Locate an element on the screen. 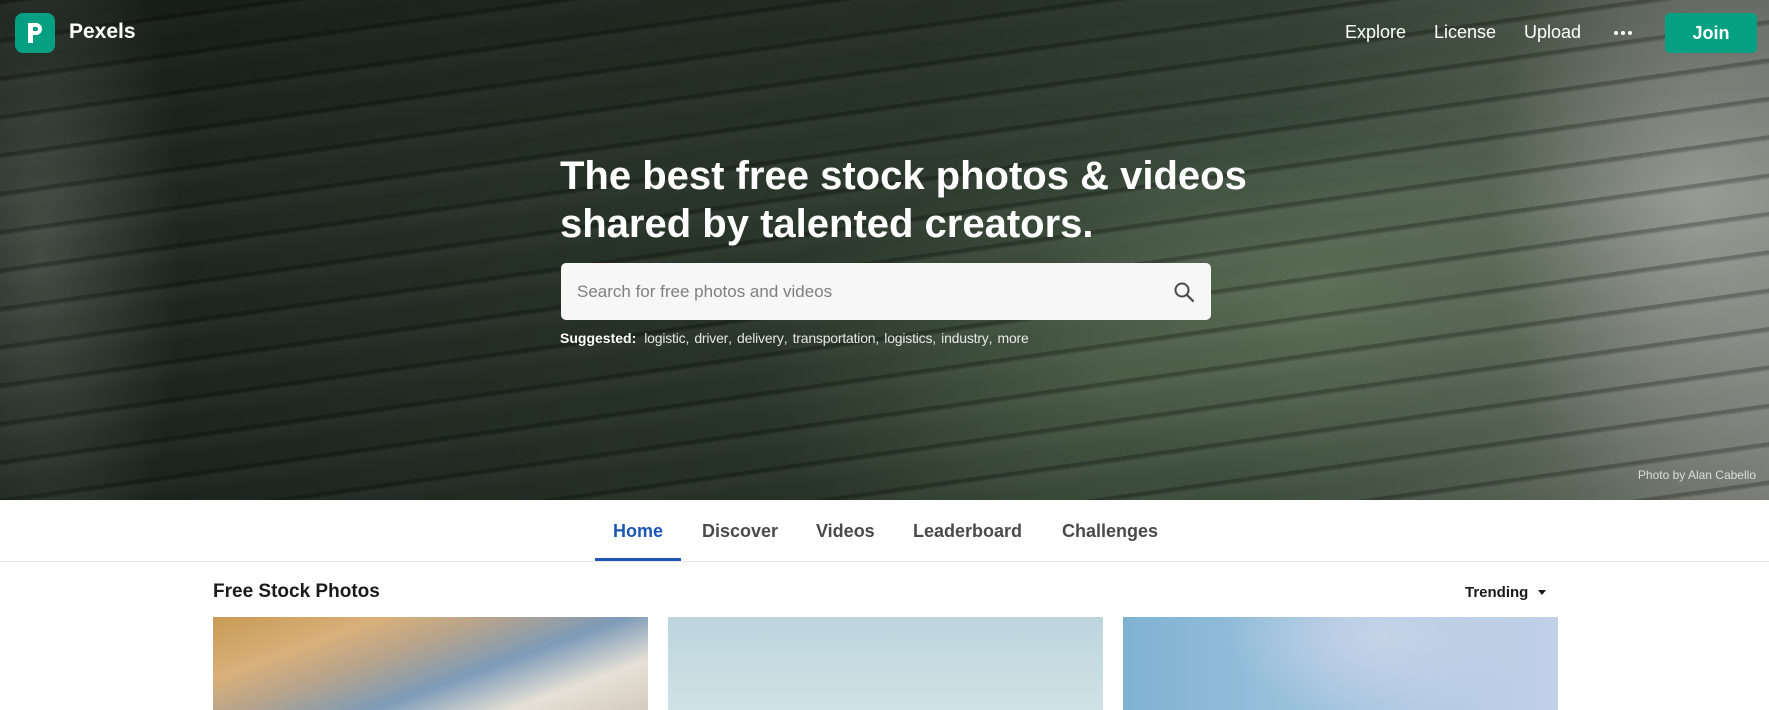  more-horizontal-icon is located at coordinates (1623, 33).